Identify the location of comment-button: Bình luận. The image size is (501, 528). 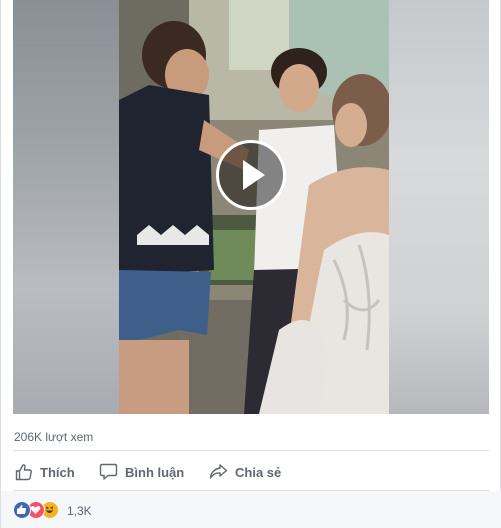
(141, 472).